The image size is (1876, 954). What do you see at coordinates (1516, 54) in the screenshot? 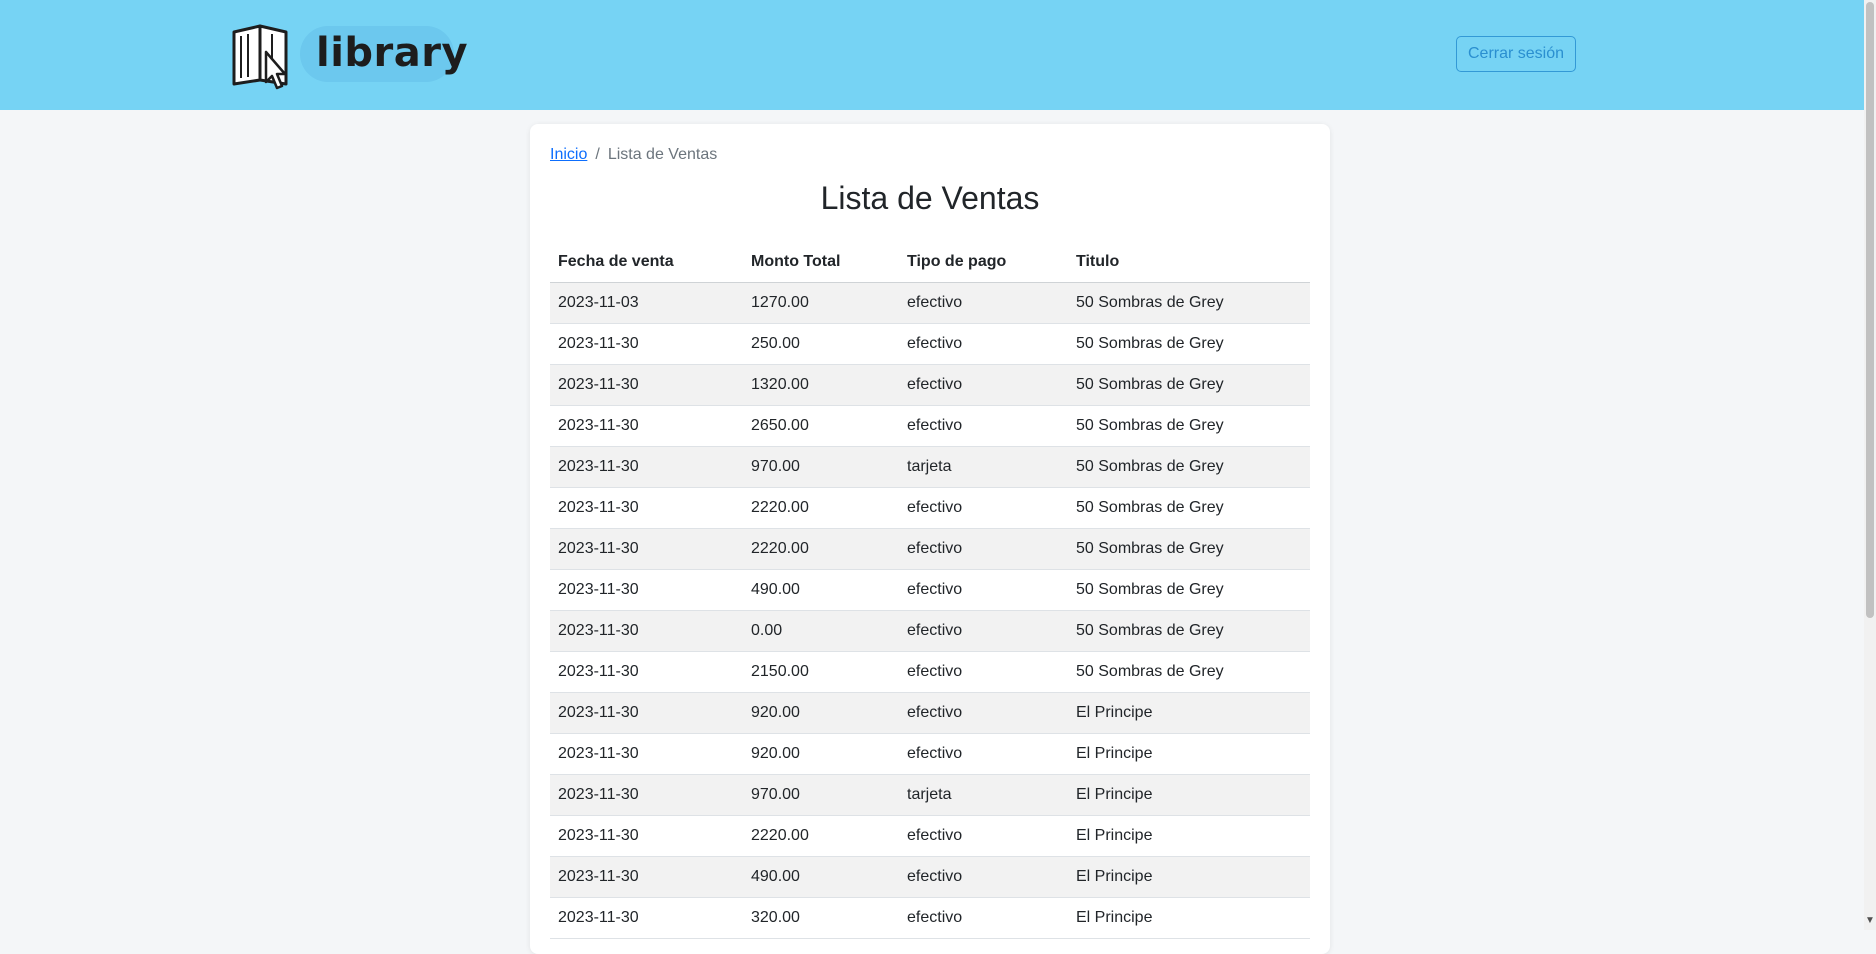
I see `logout-button: Cerrar sesión` at bounding box center [1516, 54].